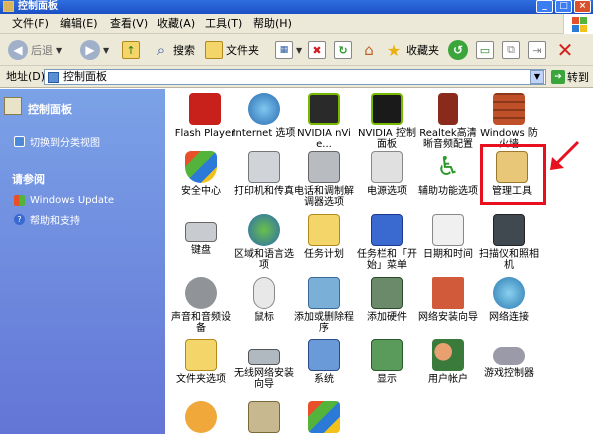 This screenshot has height=434, width=593. What do you see at coordinates (19, 141) in the screenshot?
I see `switch-view-icon` at bounding box center [19, 141].